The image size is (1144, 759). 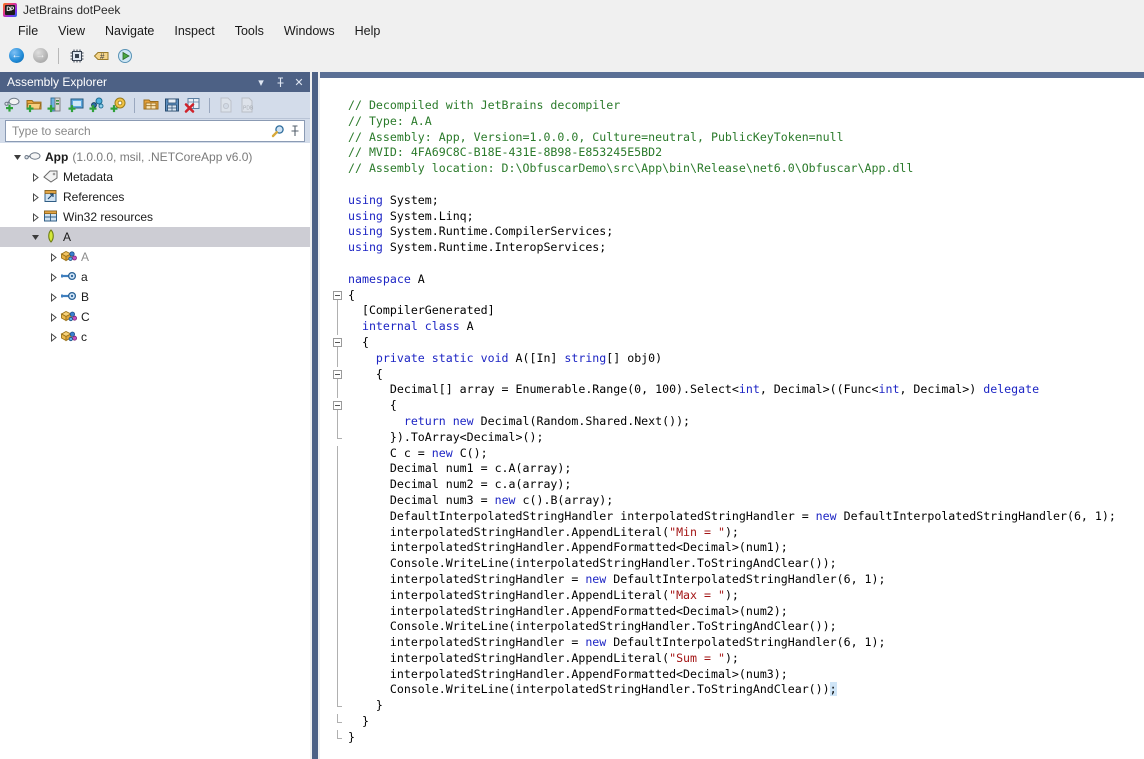 What do you see at coordinates (40, 56) in the screenshot?
I see `navigate-forward-button: →` at bounding box center [40, 56].